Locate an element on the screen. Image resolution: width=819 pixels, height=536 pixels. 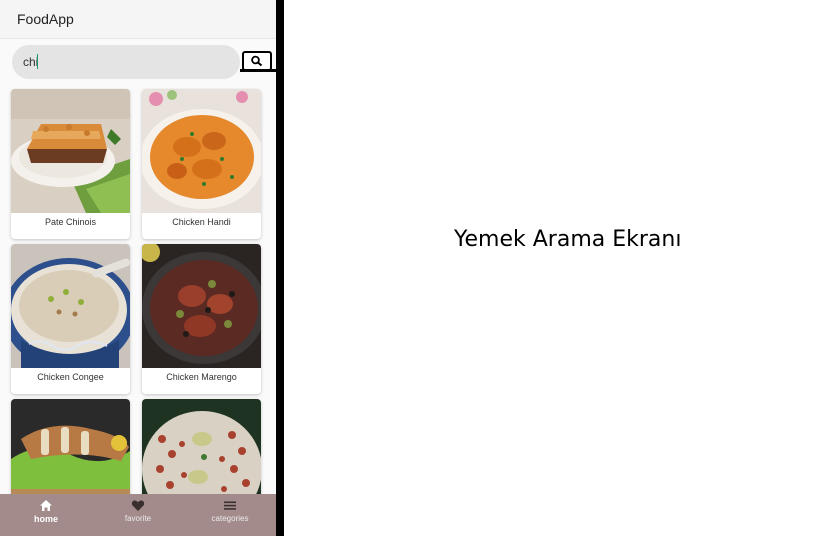
meal-card: Chicken Marengo is located at coordinates (201, 319).